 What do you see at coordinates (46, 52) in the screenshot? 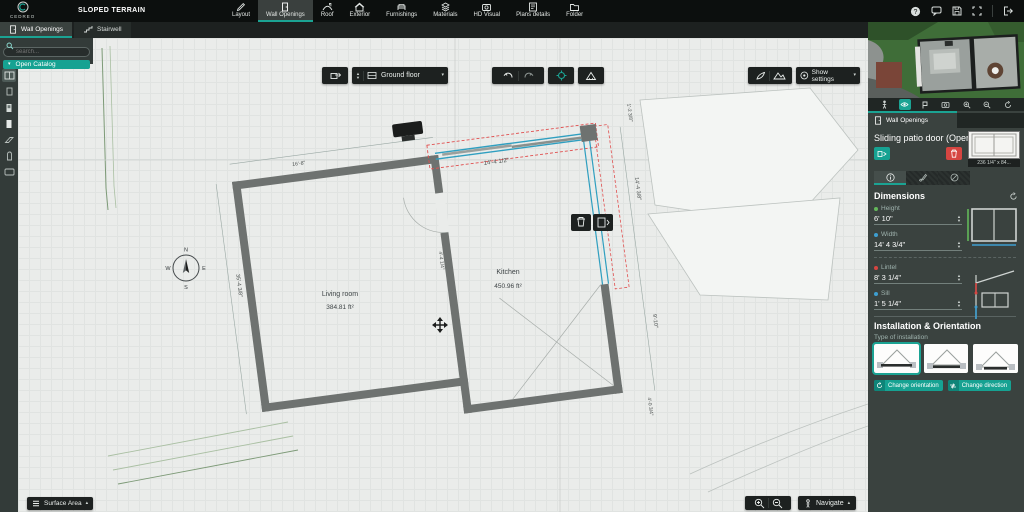
I see `search-input` at bounding box center [46, 52].